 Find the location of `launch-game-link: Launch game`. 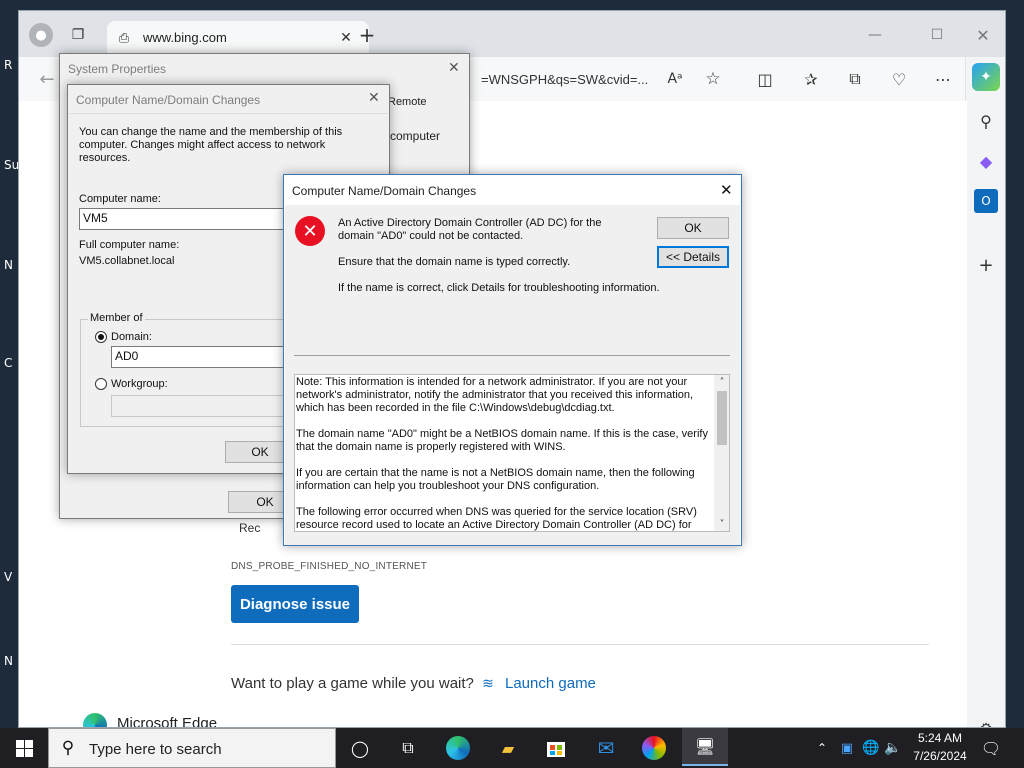

launch-game-link: Launch game is located at coordinates (550, 683).